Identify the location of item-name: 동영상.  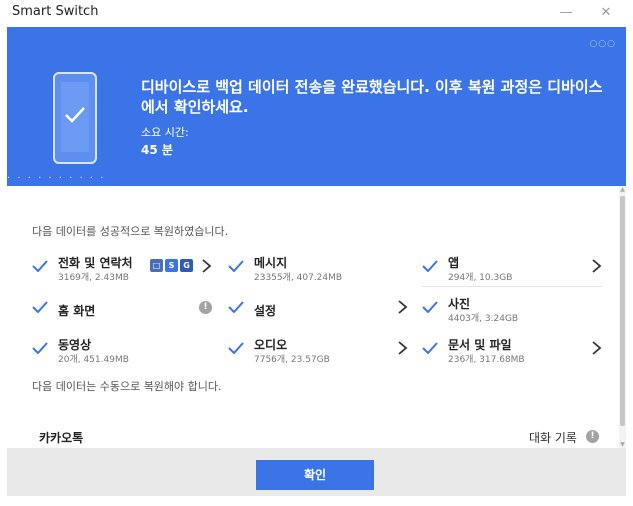
(75, 345).